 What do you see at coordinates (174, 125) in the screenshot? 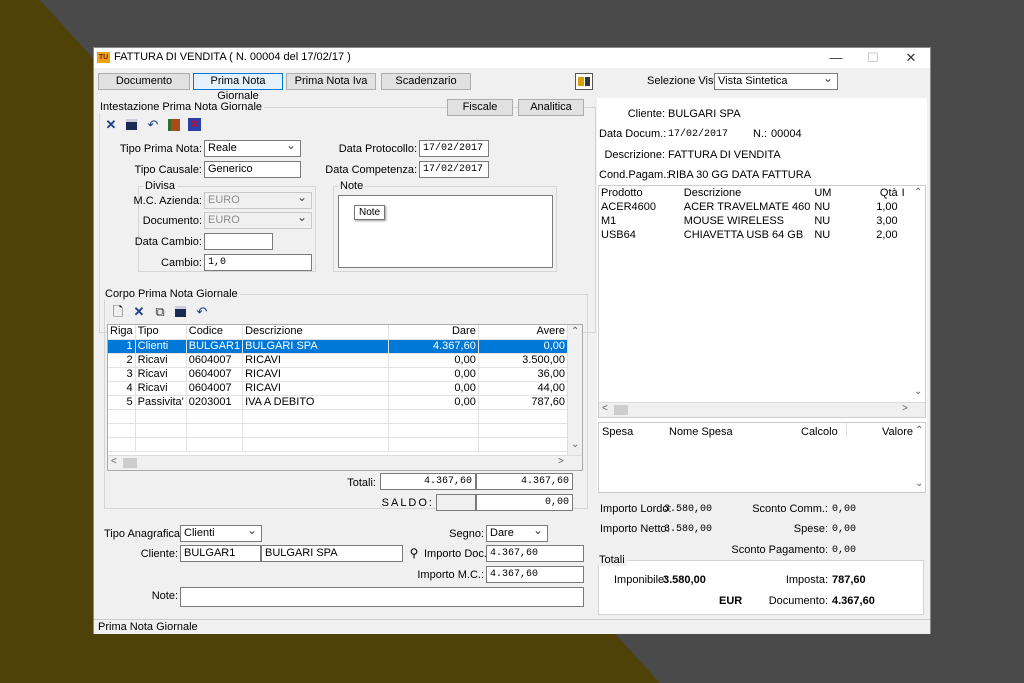
I see `books-icon` at bounding box center [174, 125].